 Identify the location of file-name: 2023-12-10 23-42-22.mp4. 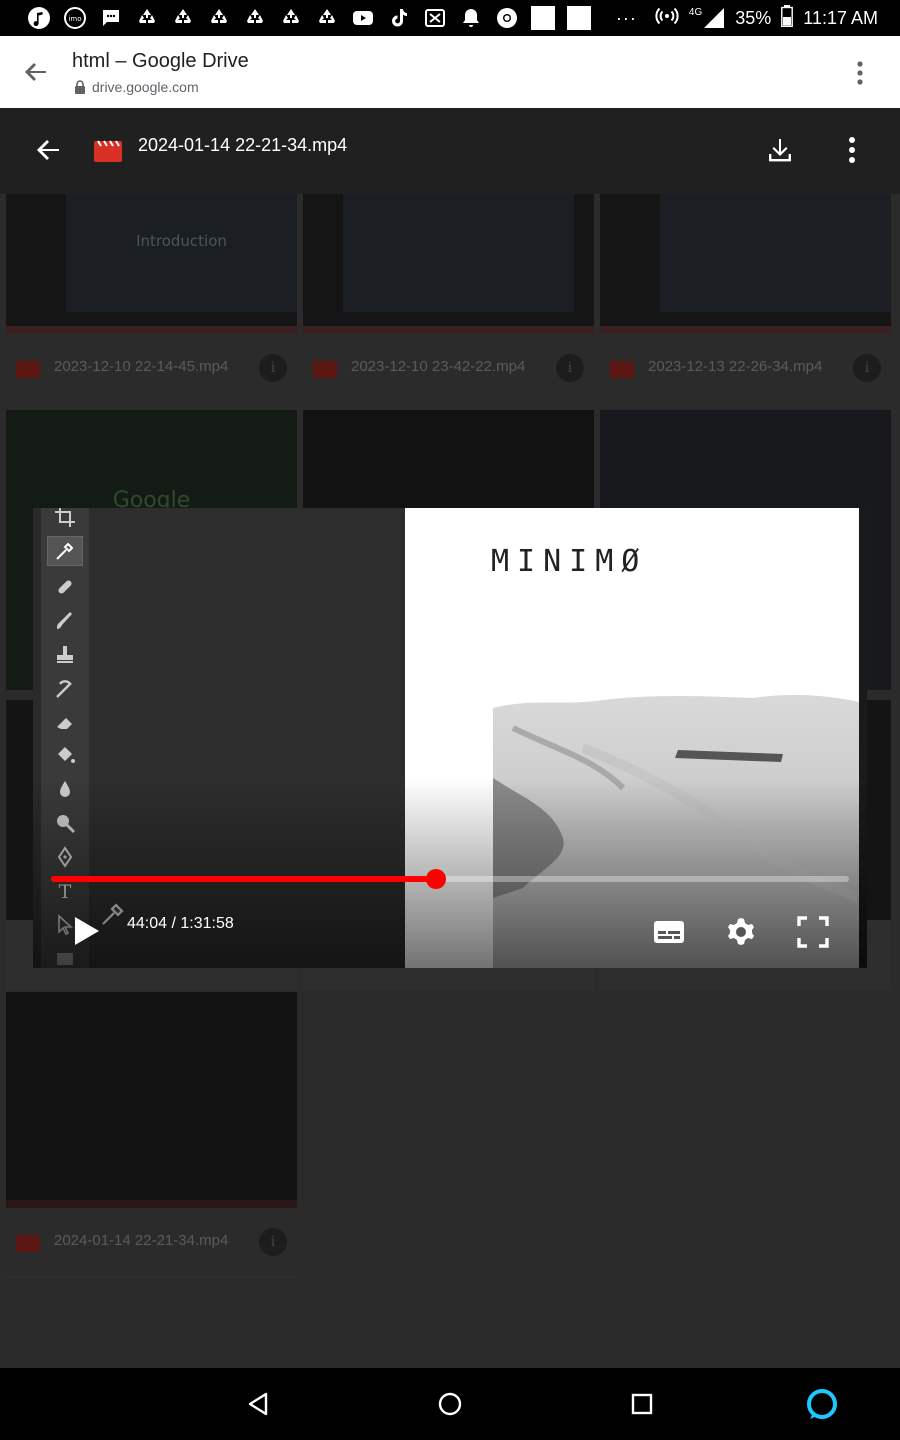
(438, 366).